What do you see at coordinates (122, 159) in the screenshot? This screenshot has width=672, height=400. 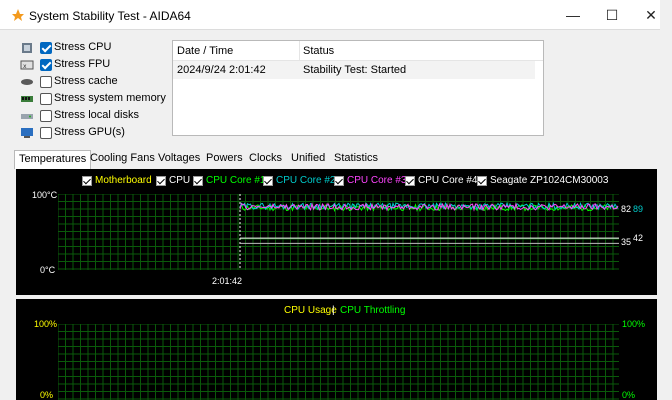 I see `tab-cooling-fans: Cooling Fans` at bounding box center [122, 159].